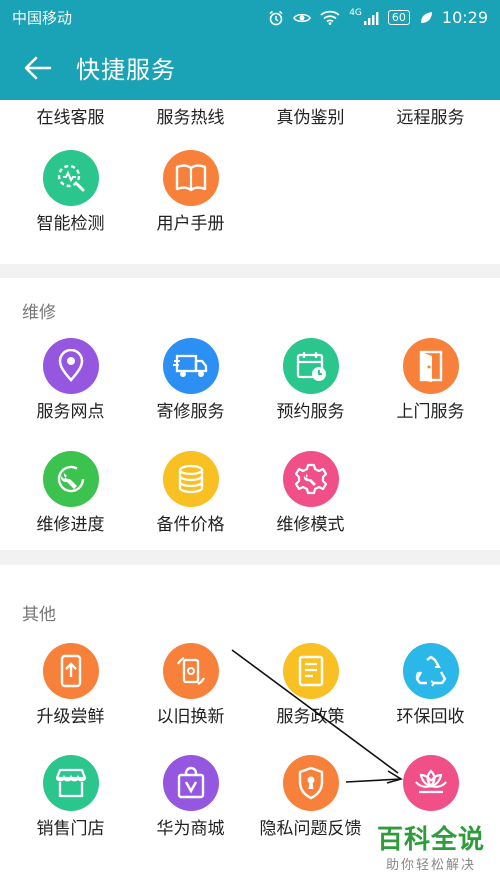 The image size is (500, 889). I want to click on grid-item-online-support: 在线客服, so click(70, 118).